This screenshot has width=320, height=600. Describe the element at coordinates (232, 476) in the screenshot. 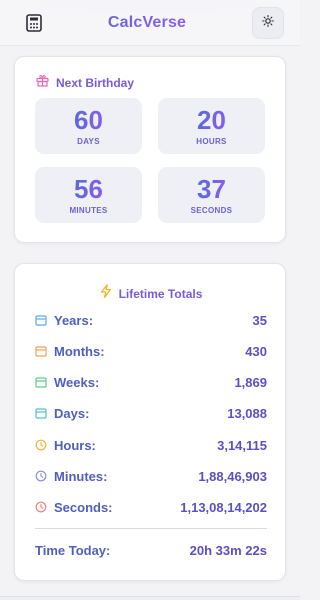

I see `minutes-total-value: 1,88,46,903` at that location.